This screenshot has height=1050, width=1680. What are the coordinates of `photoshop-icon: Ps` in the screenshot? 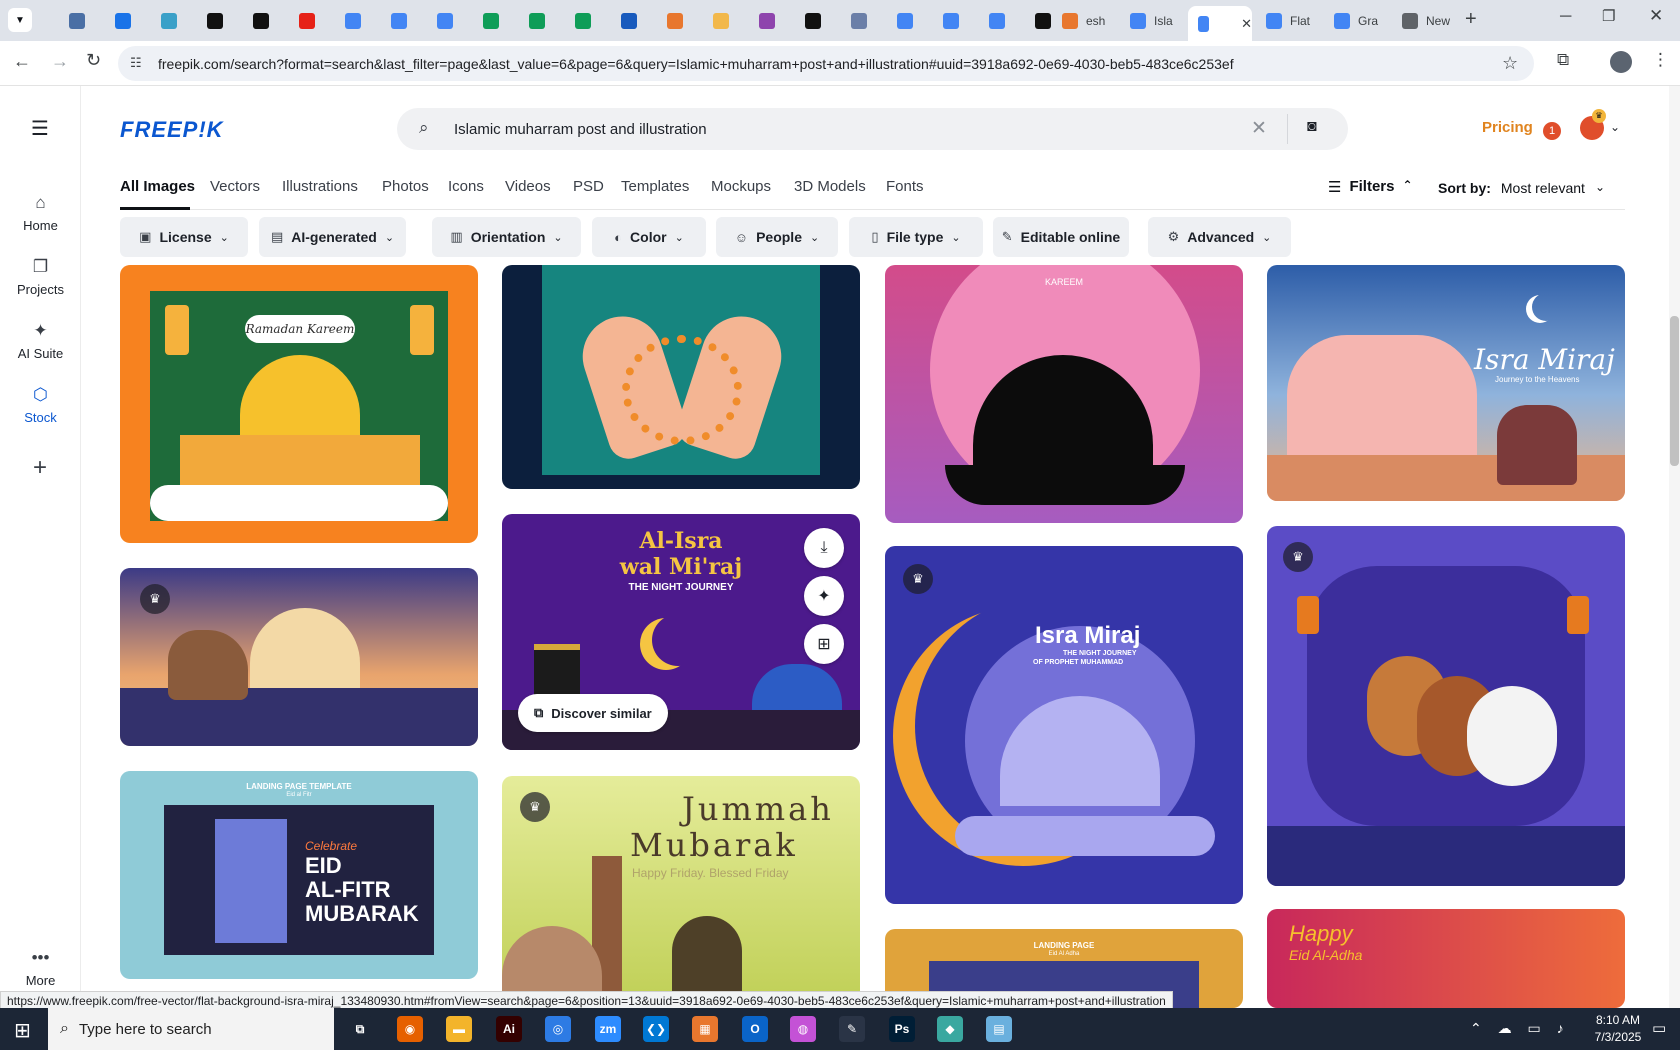 It's located at (902, 1029).